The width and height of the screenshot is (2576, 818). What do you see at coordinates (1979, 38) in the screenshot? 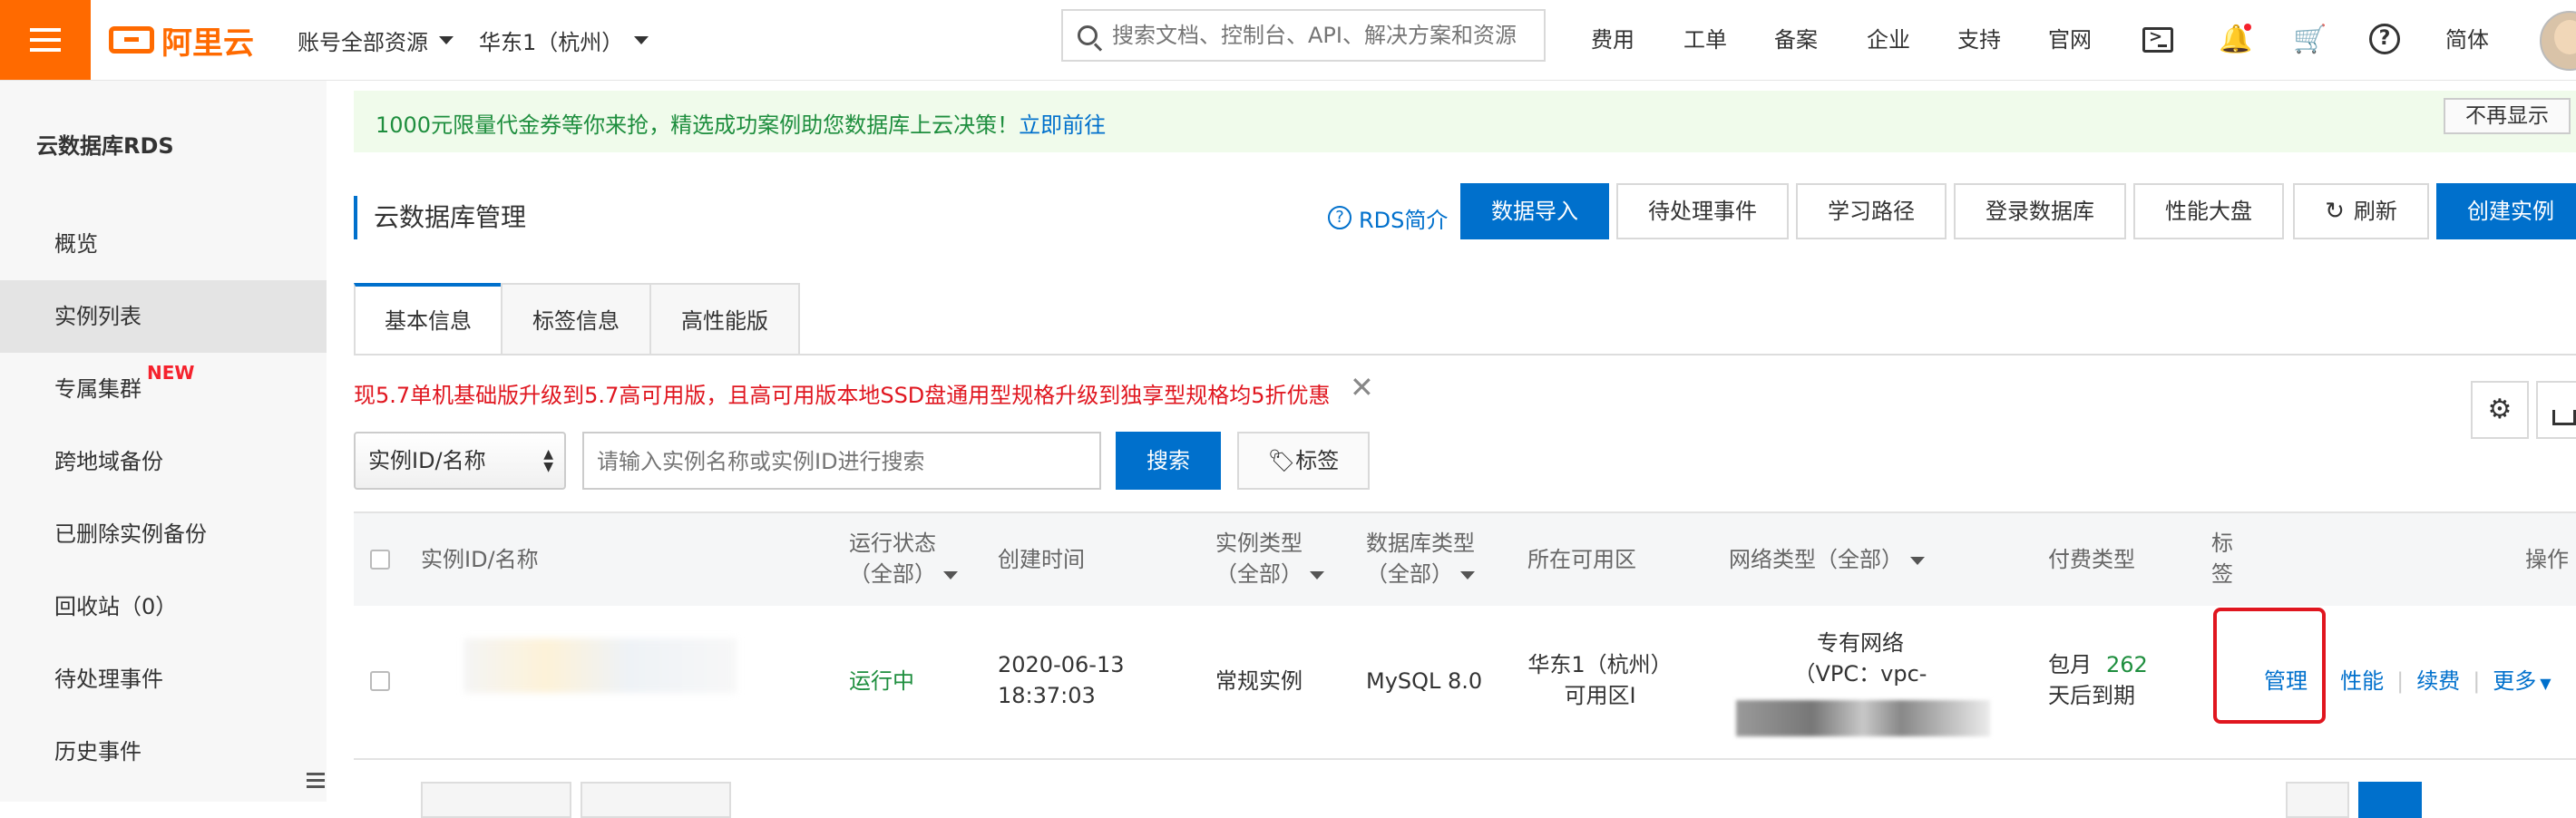
I see `nav-link-support: 支持` at bounding box center [1979, 38].